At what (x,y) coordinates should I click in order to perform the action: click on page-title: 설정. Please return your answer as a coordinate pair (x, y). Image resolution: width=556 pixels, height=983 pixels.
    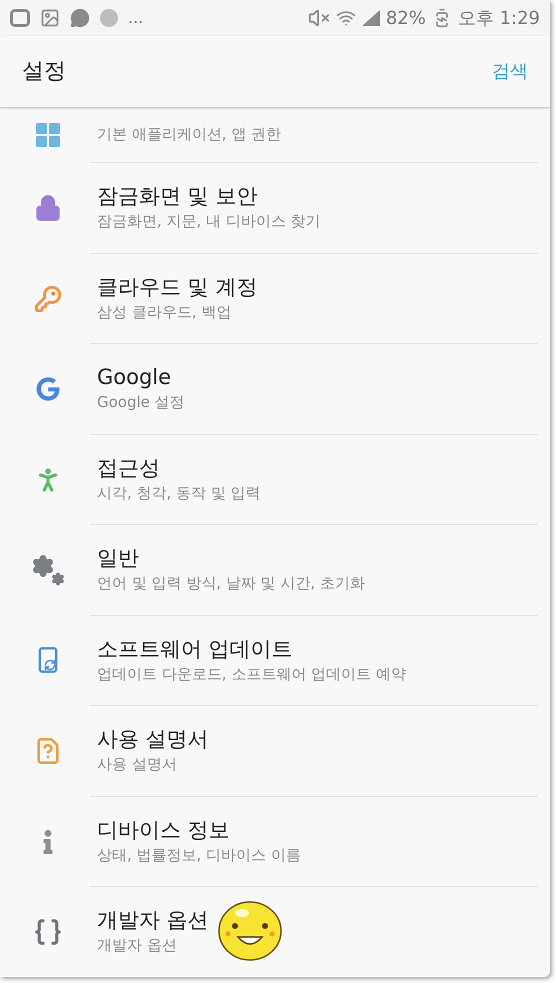
    Looking at the image, I should click on (44, 72).